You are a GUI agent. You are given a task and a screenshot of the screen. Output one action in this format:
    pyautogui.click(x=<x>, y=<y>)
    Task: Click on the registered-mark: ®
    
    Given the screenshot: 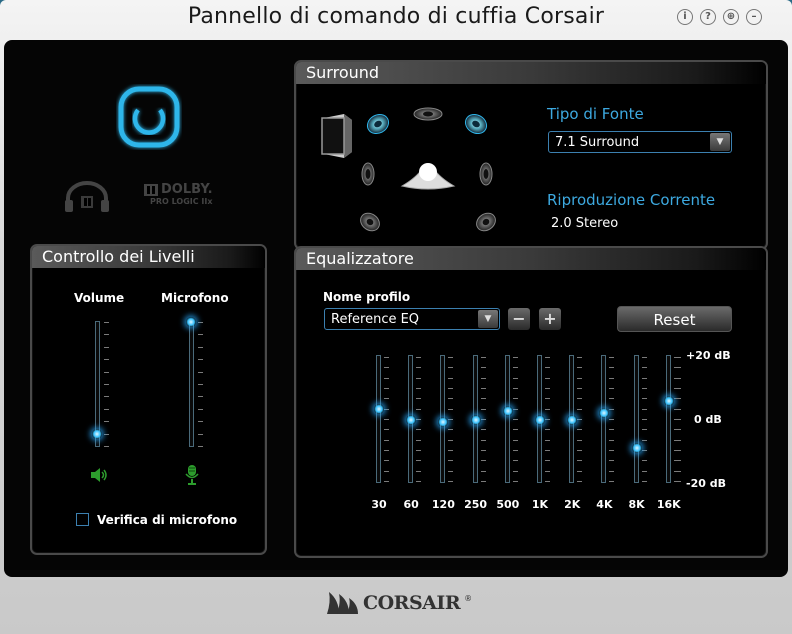 What is the action you would take?
    pyautogui.click(x=468, y=598)
    